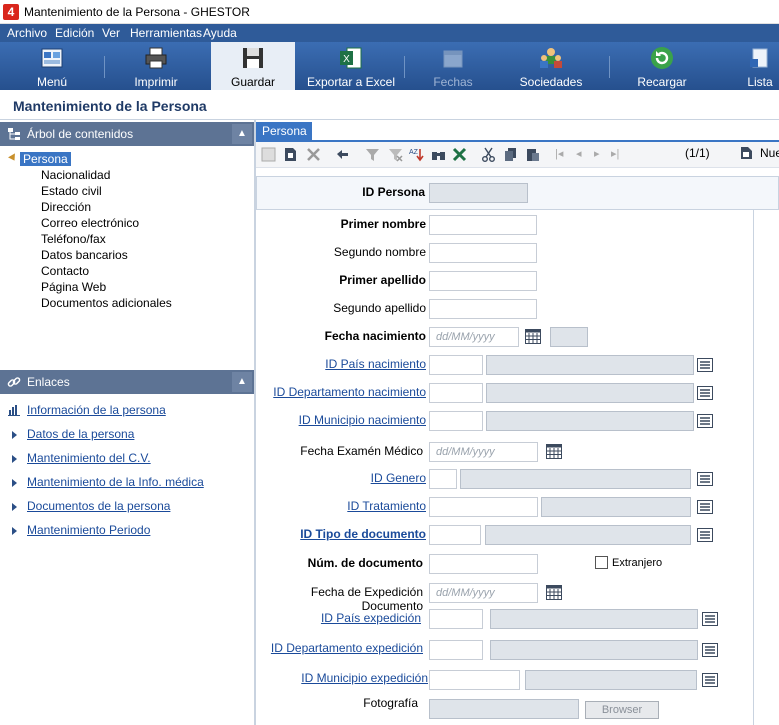  What do you see at coordinates (363, 364) in the screenshot?
I see `id-pais-nacimiento-label: ID País nacimiento` at bounding box center [363, 364].